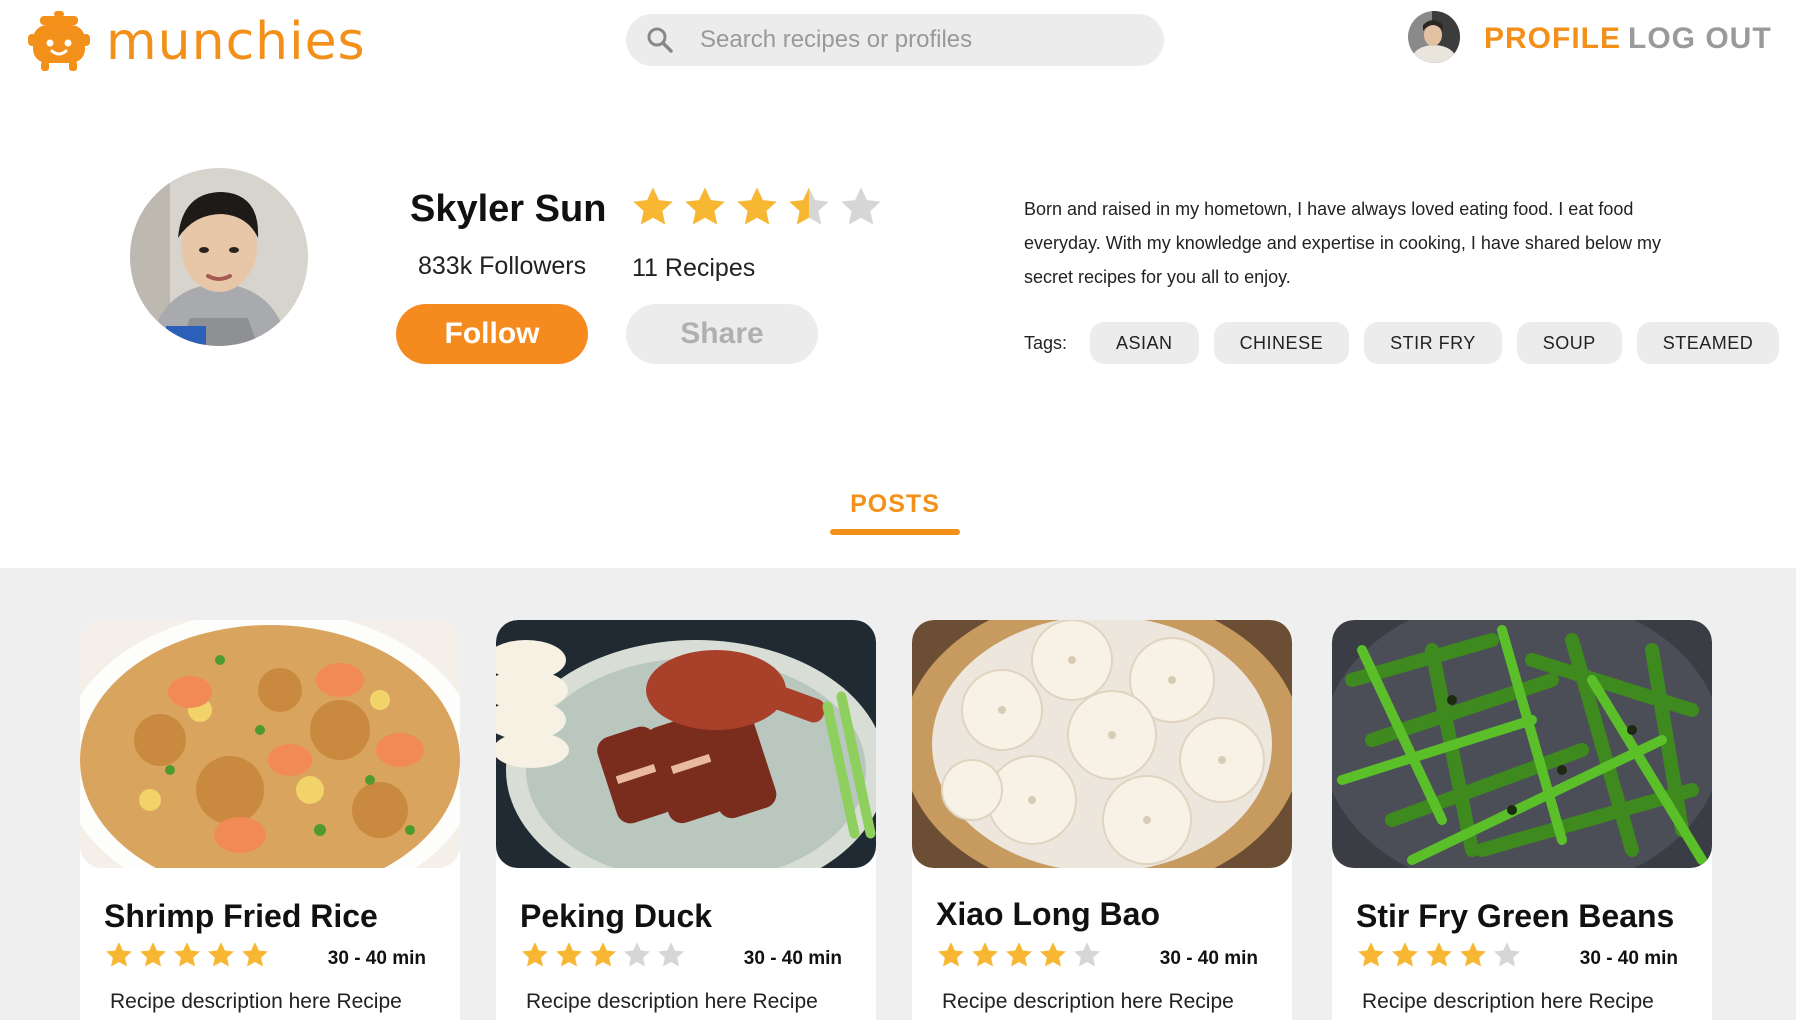 The height and width of the screenshot is (1020, 1796). Describe the element at coordinates (1515, 916) in the screenshot. I see `recipe-title: Stir Fry Green Beans` at that location.